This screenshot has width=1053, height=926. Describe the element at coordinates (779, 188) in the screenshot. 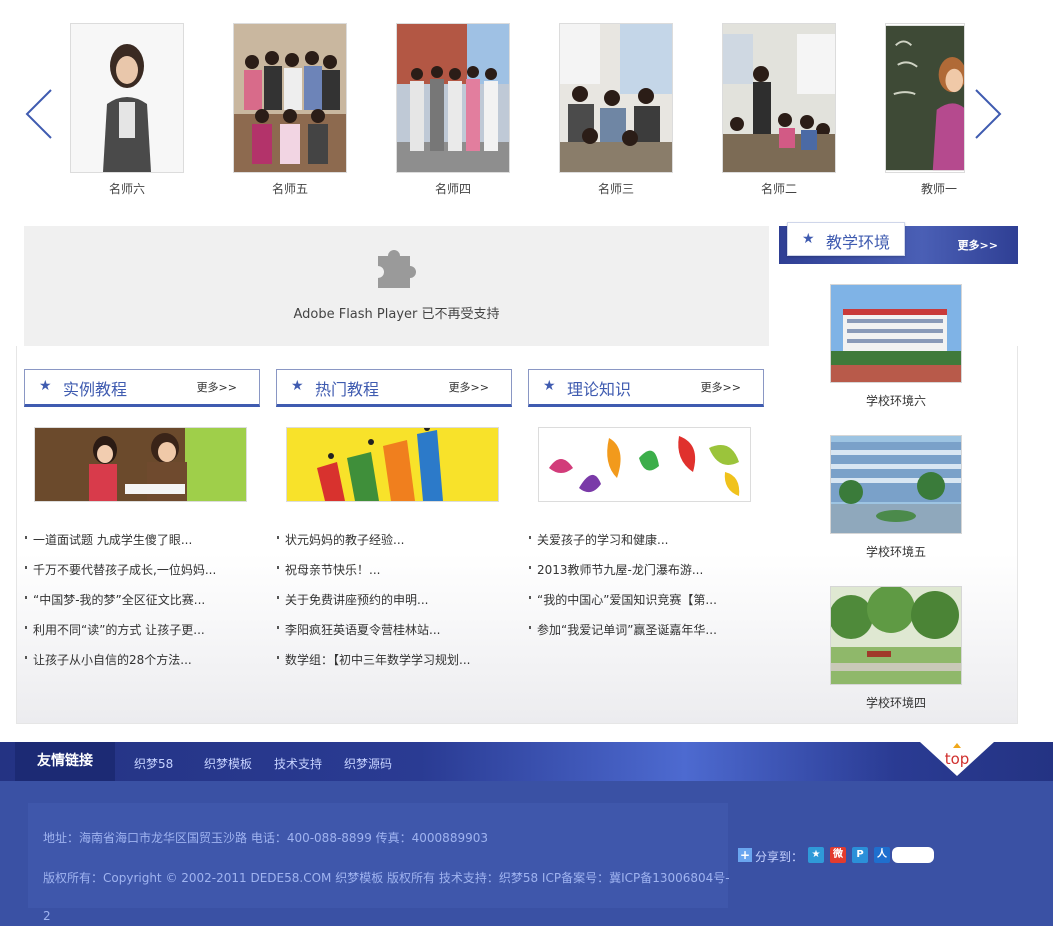

I see `teacher-name: 名师二` at that location.